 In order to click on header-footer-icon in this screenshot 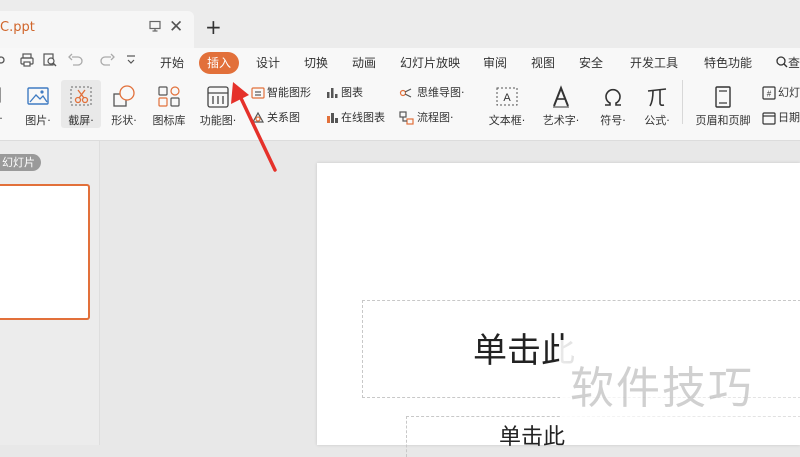, I will do `click(723, 97)`.